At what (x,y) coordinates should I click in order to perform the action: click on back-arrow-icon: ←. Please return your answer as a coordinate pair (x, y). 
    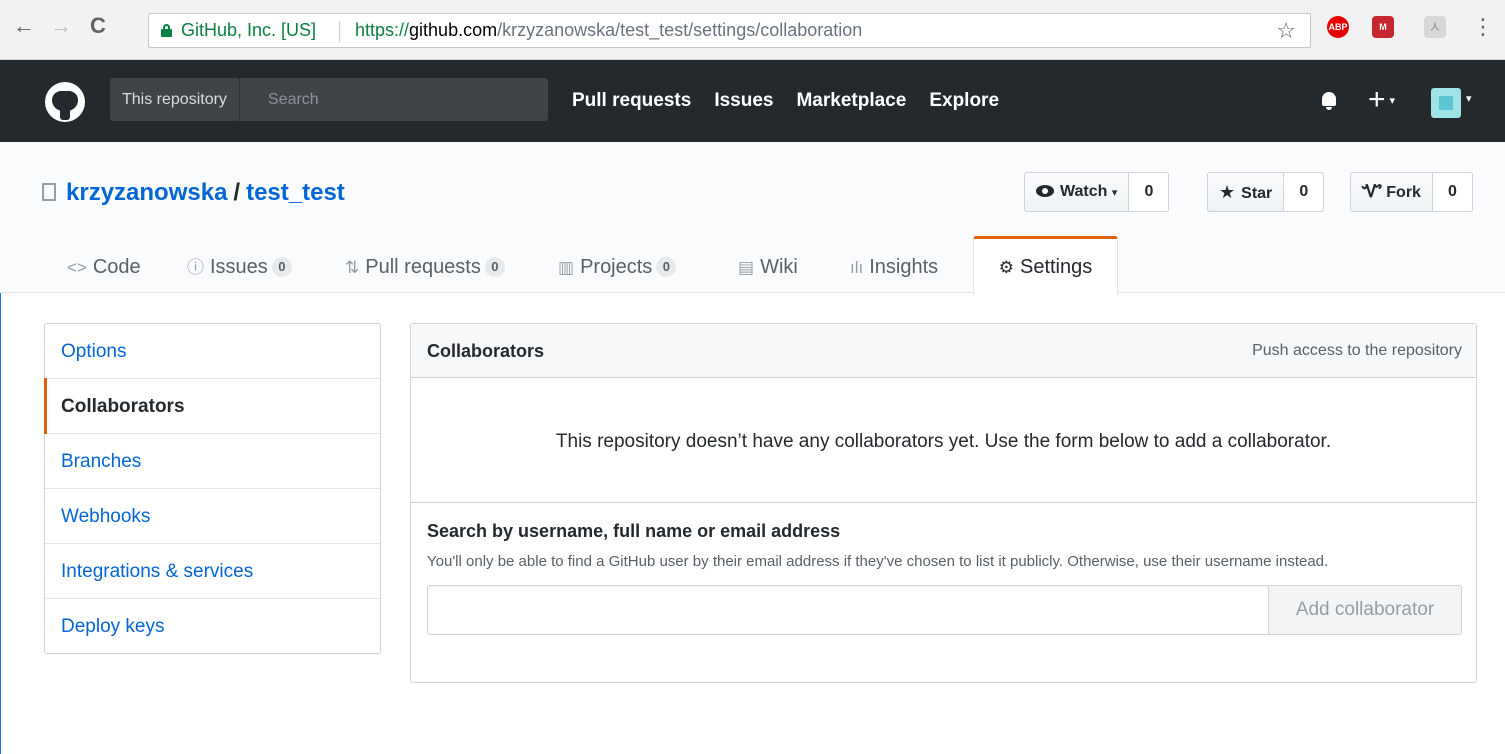
    Looking at the image, I should click on (24, 26).